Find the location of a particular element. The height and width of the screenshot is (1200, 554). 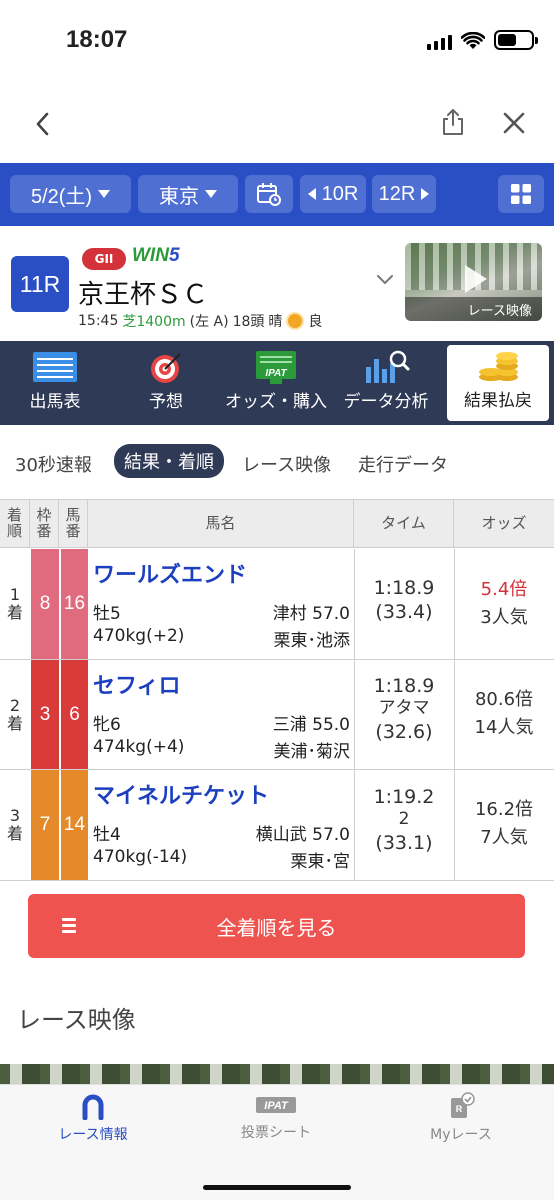

horse-name-link: セフィロ is located at coordinates (137, 684).